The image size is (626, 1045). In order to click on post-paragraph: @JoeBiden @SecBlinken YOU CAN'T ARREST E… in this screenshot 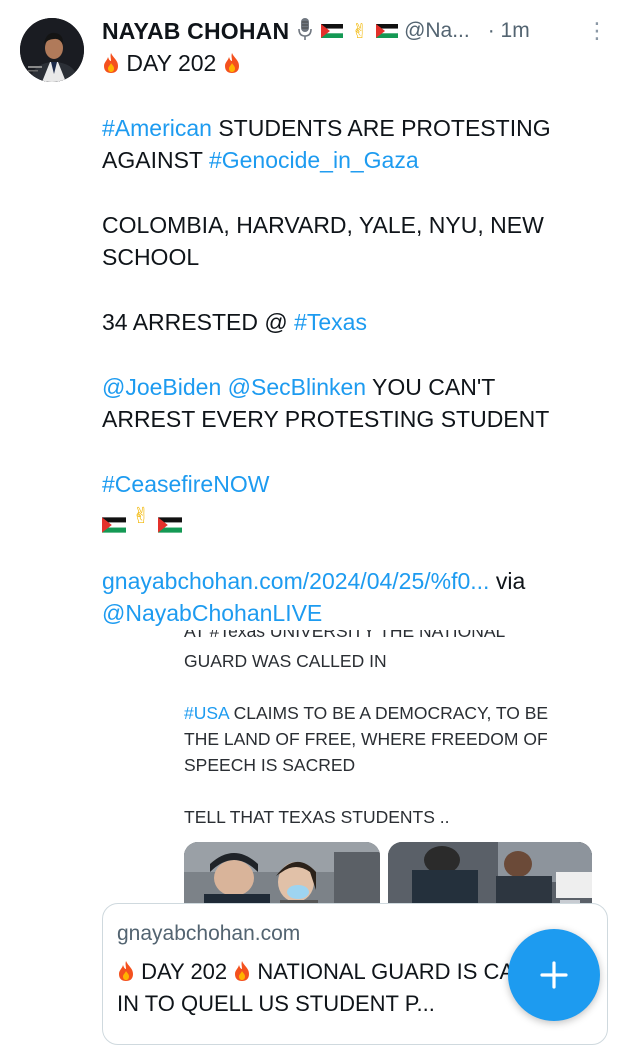, I will do `click(347, 403)`.